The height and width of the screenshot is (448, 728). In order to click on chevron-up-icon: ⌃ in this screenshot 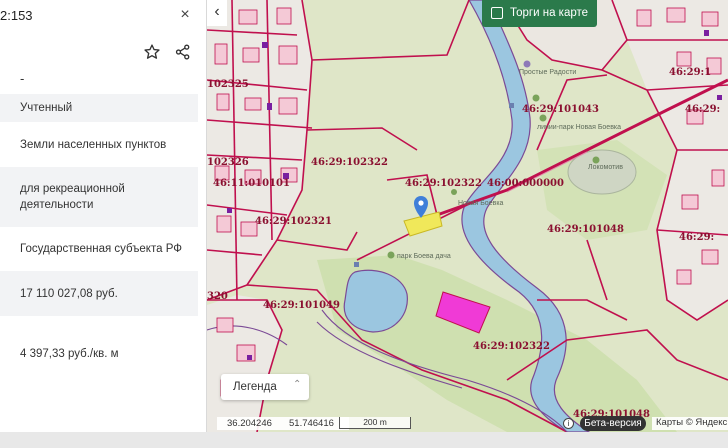, I will do `click(297, 384)`.